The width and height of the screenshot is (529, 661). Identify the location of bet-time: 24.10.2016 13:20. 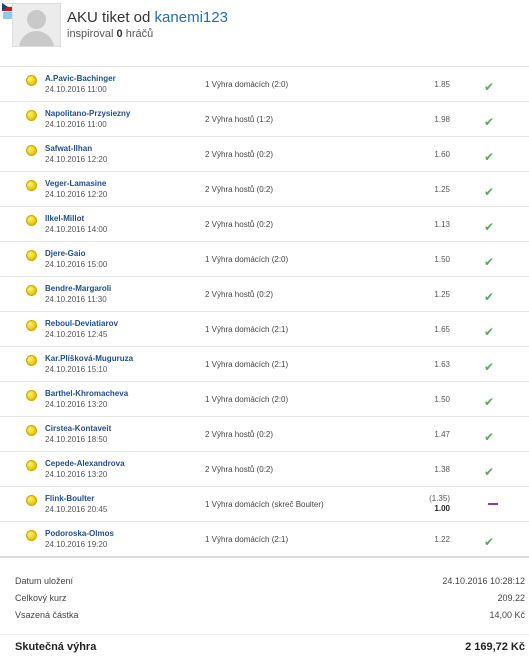
(76, 474).